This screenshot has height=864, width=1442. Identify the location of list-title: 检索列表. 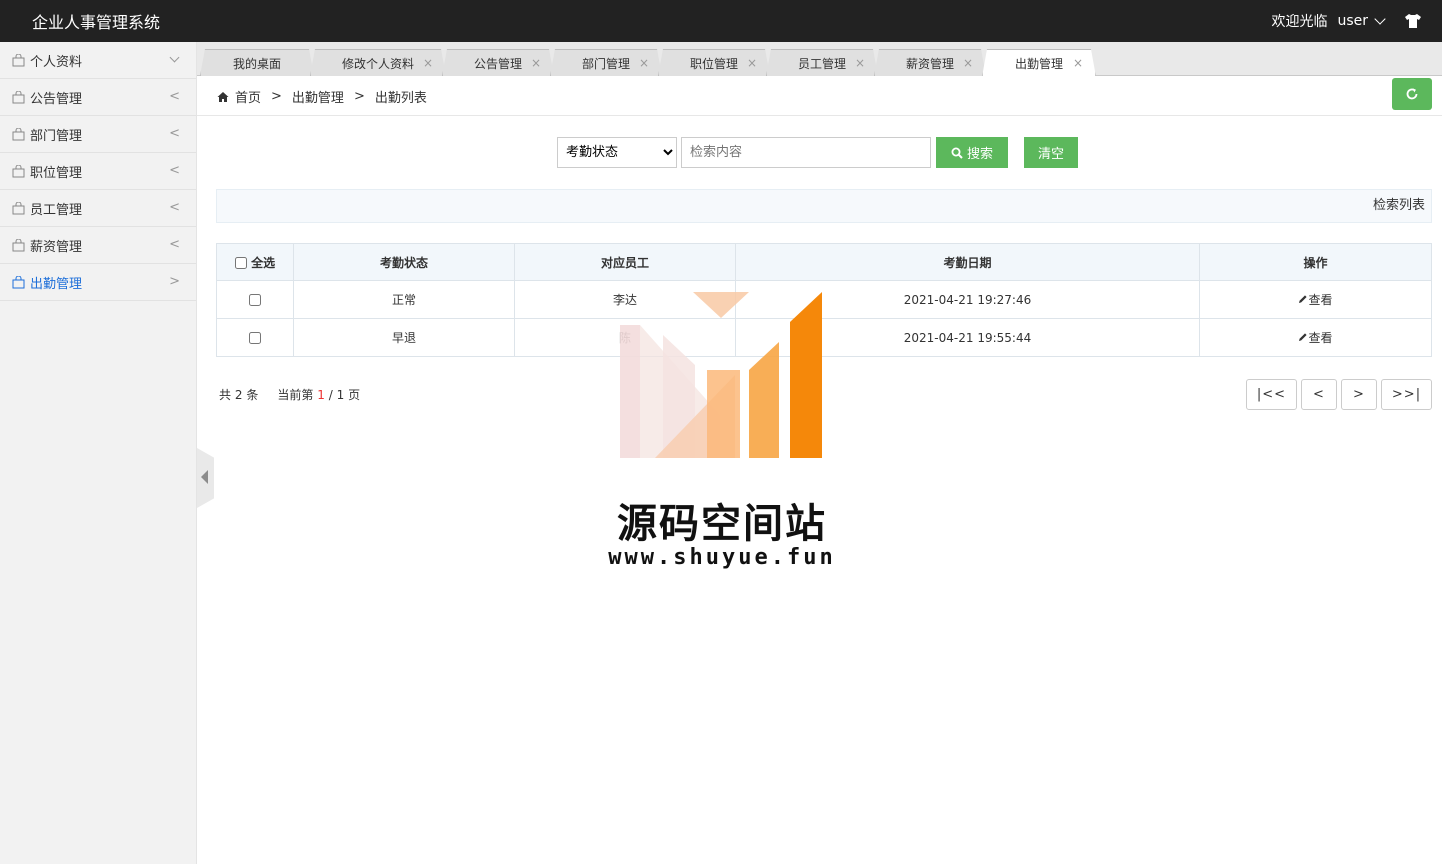
(1398, 205).